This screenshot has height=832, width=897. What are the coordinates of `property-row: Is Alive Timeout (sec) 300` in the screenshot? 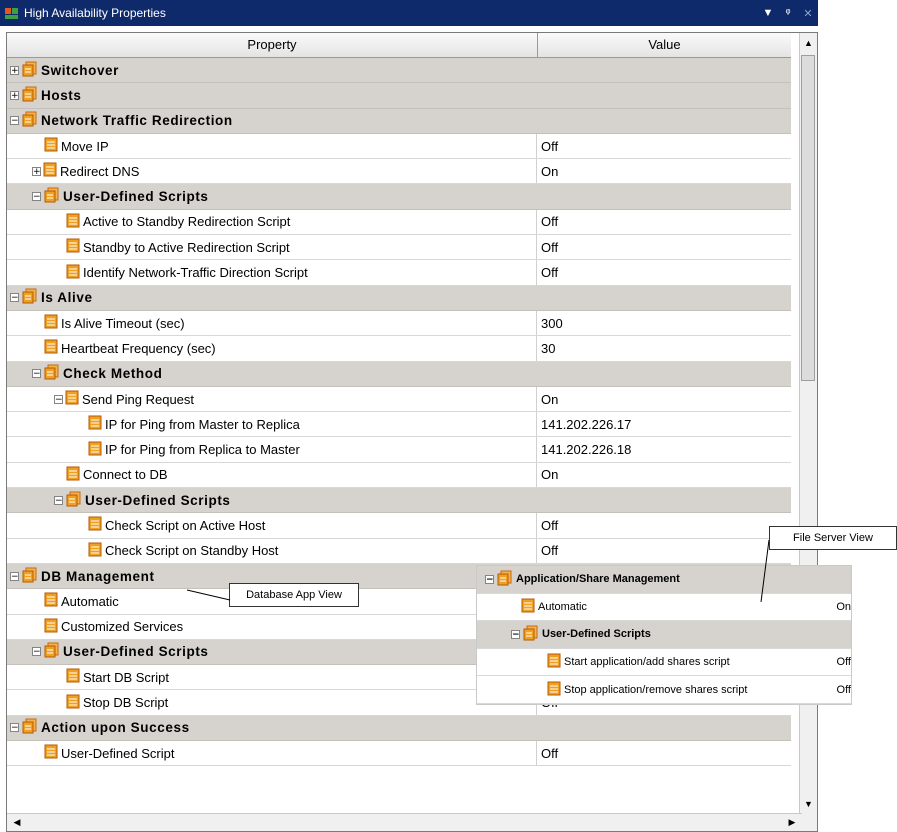 It's located at (399, 323).